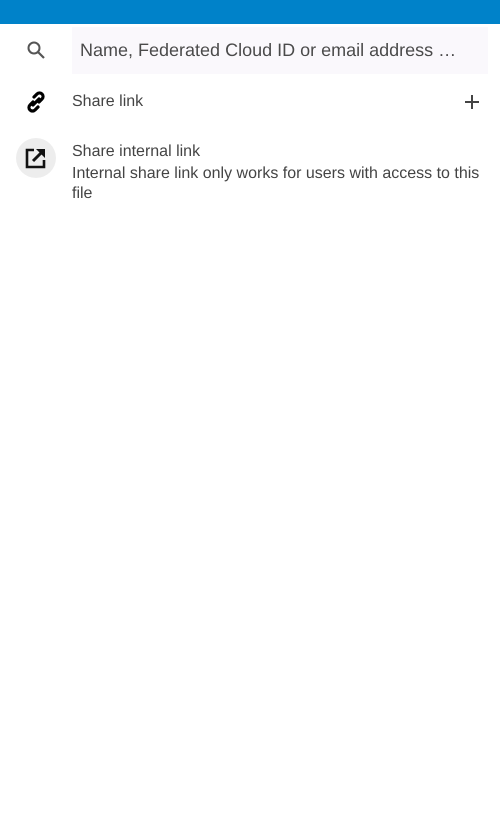  I want to click on share-link-label: Share link, so click(108, 102).